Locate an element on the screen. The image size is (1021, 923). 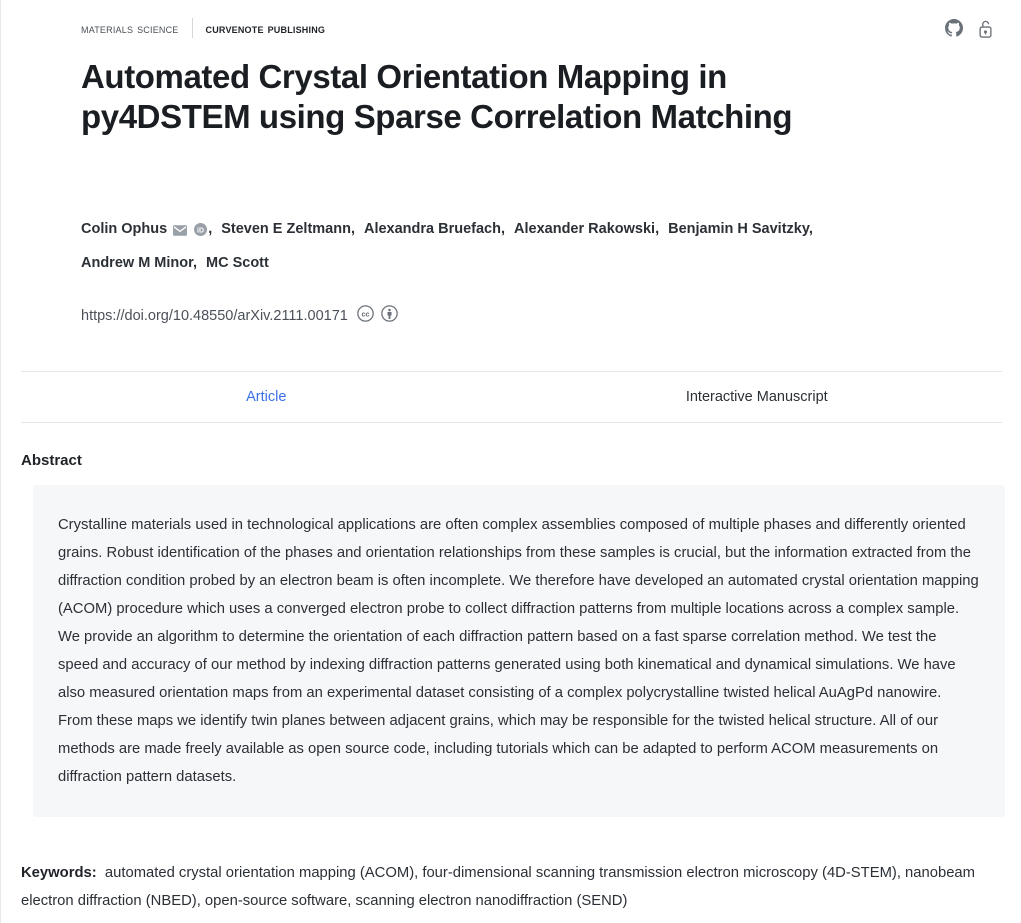
svg-text: cc is located at coordinates (365, 314).